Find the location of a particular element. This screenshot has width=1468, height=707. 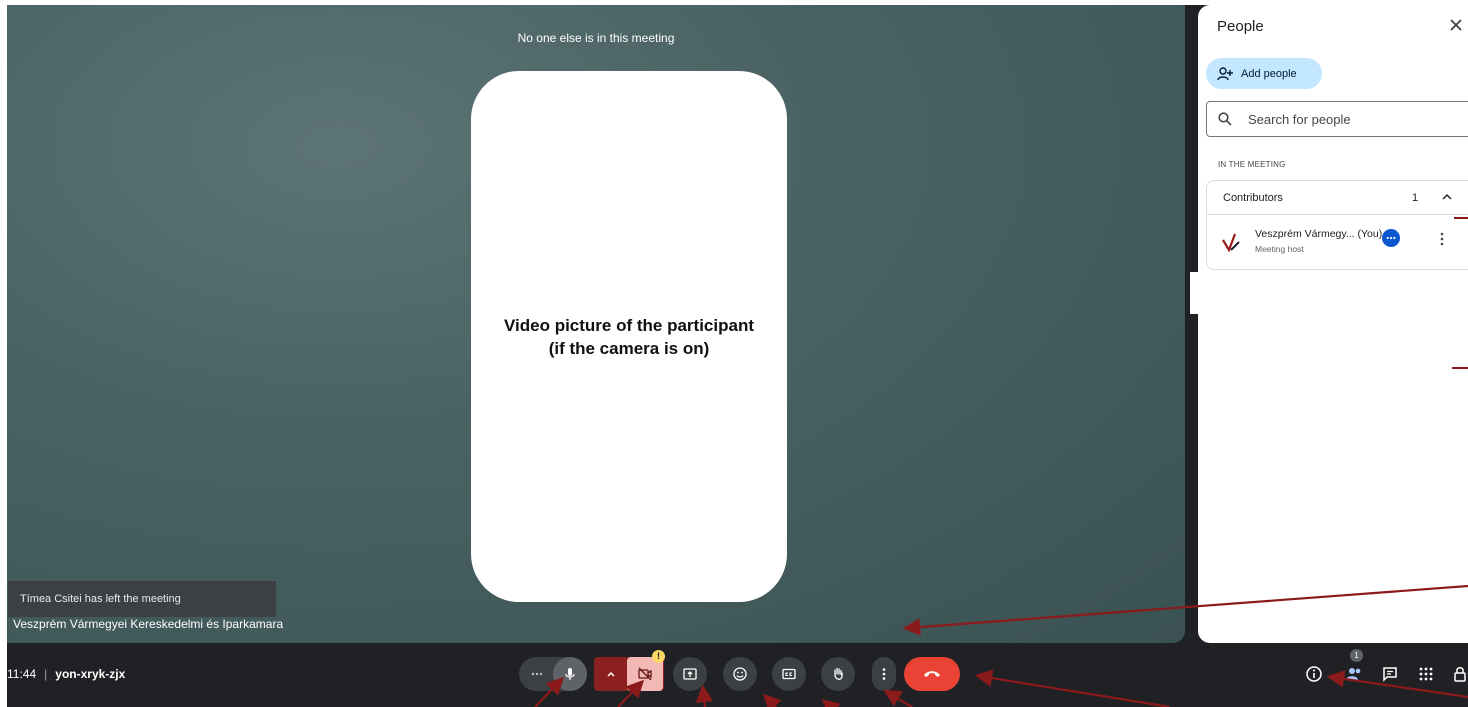

audio-options-button is located at coordinates (537, 674).